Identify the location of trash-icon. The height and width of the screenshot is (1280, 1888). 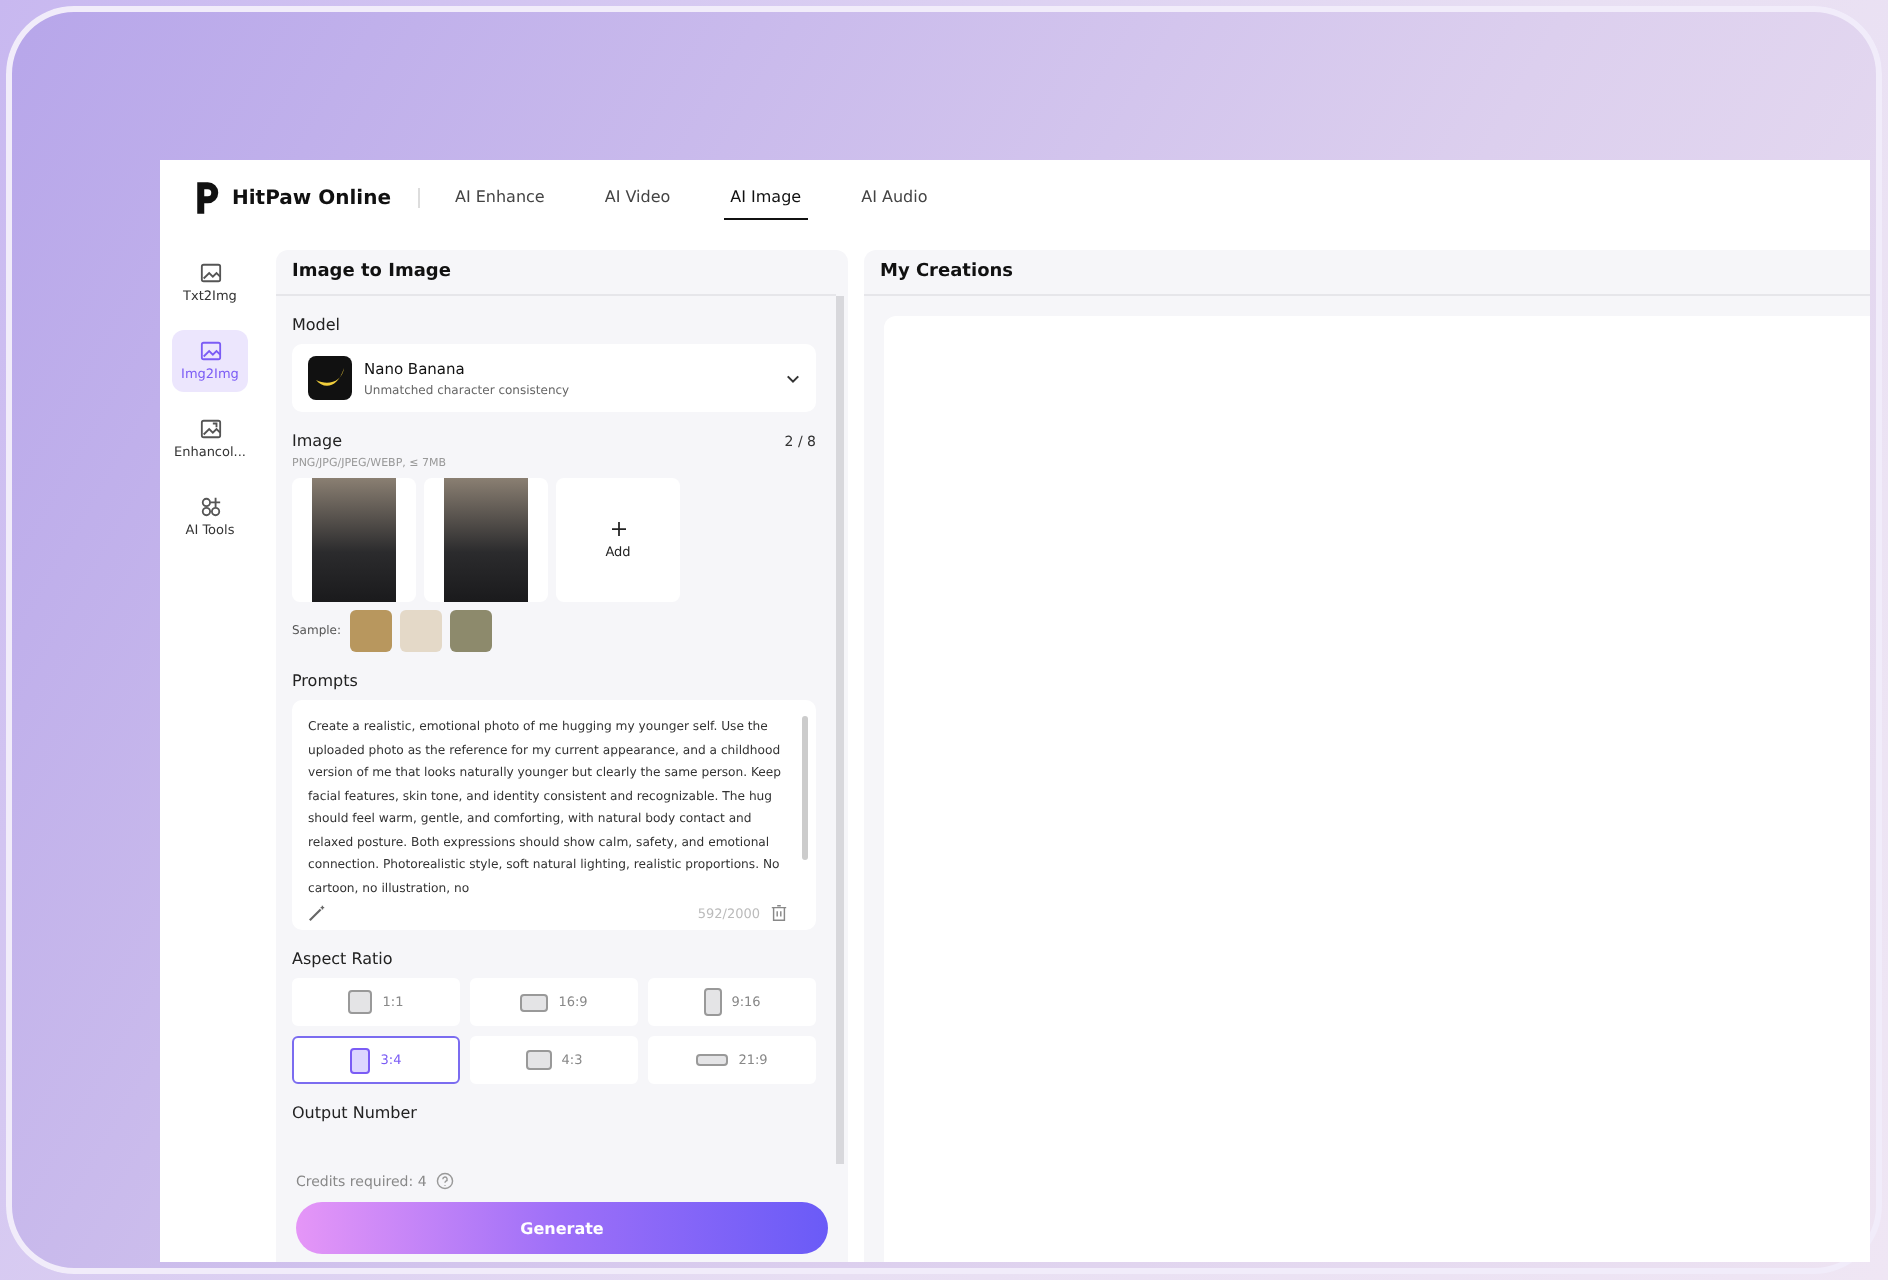
(779, 913).